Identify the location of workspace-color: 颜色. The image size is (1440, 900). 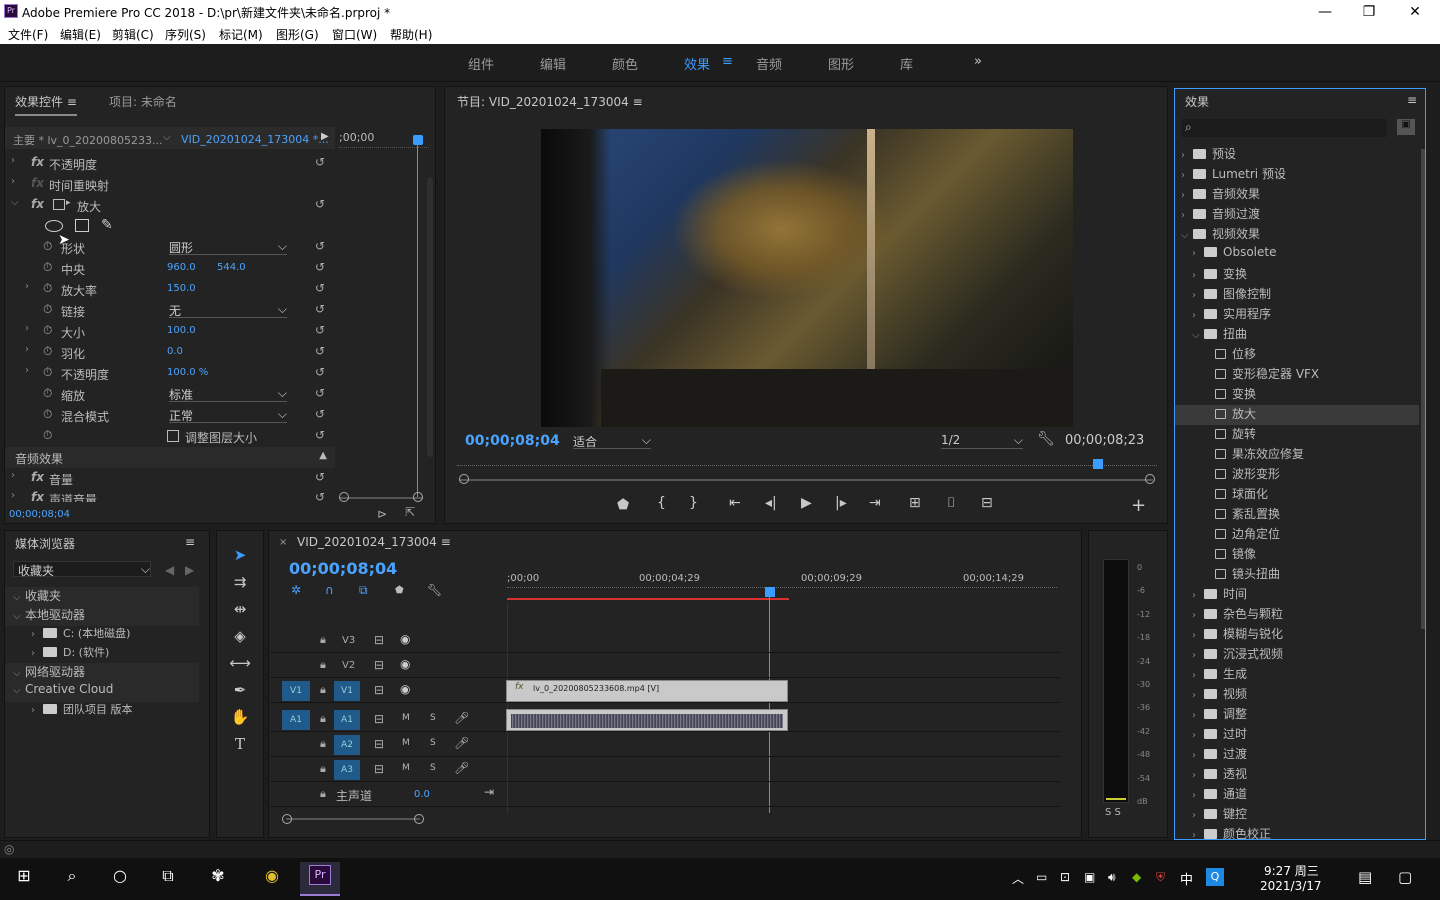
(625, 63).